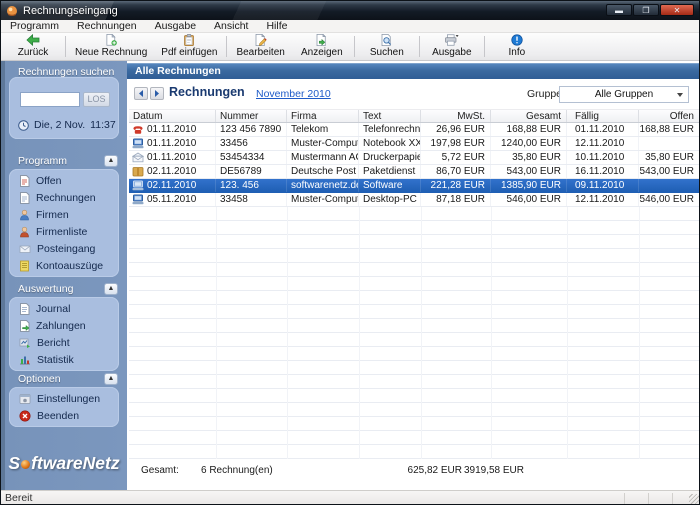  I want to click on cell-mwst: 221,28 EUR, so click(456, 185).